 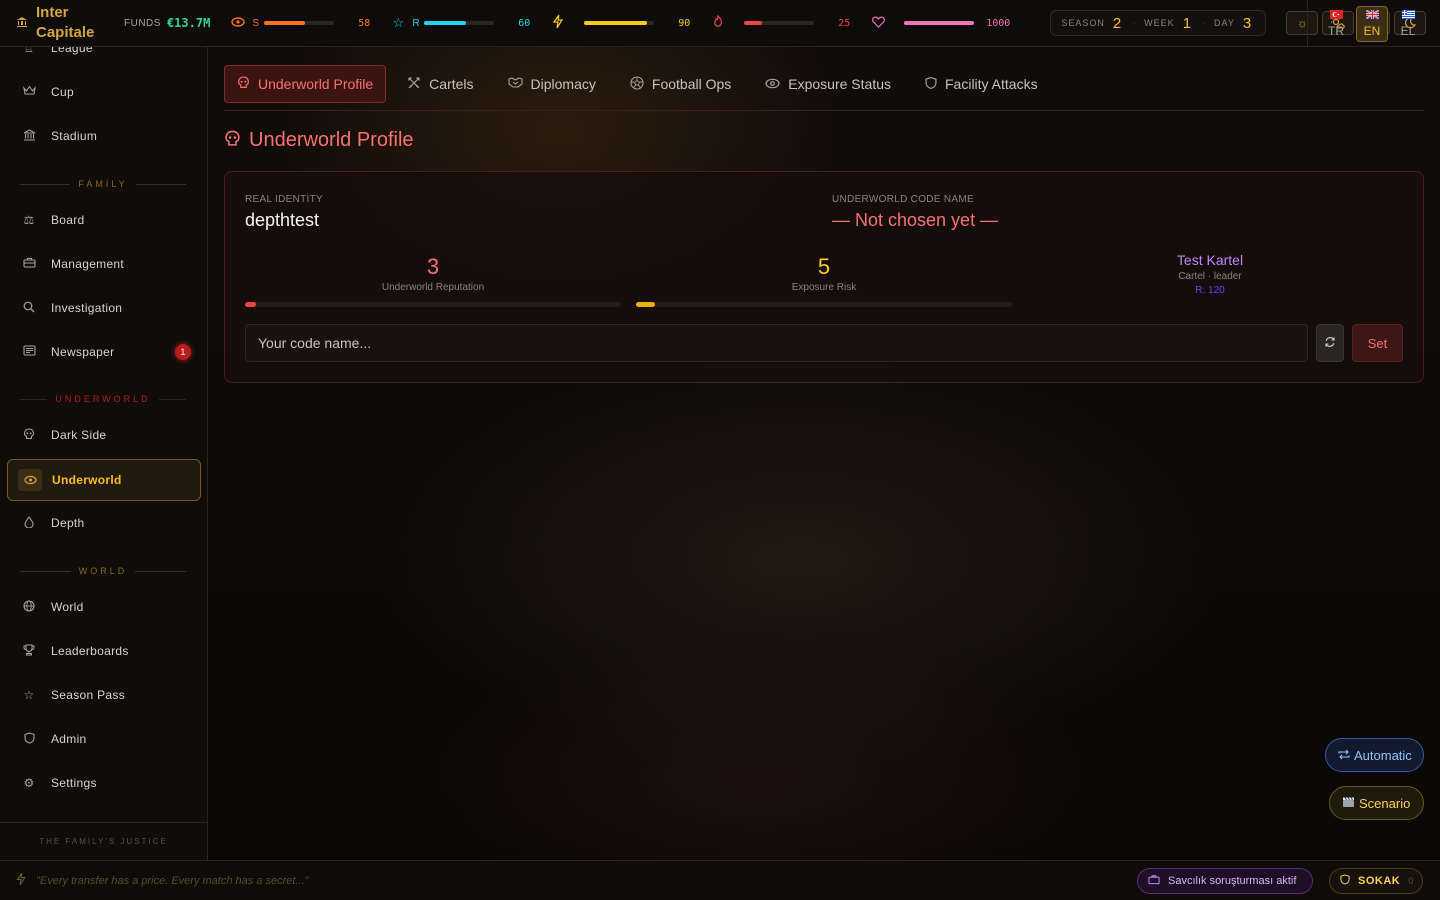 I want to click on tab-facility-attacks: Facility Attacks, so click(x=981, y=84).